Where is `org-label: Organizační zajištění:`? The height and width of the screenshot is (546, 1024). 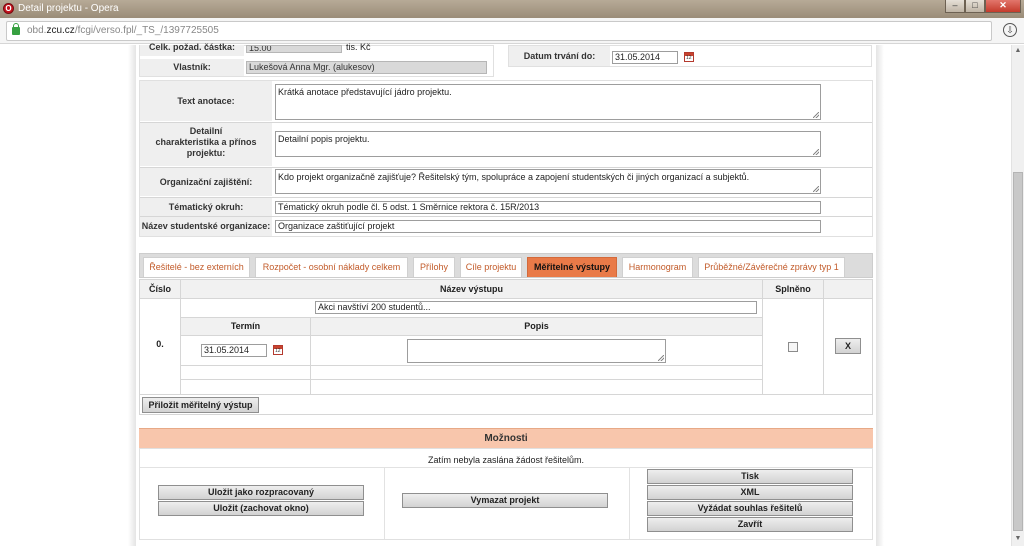 org-label: Organizační zajištění: is located at coordinates (206, 182).